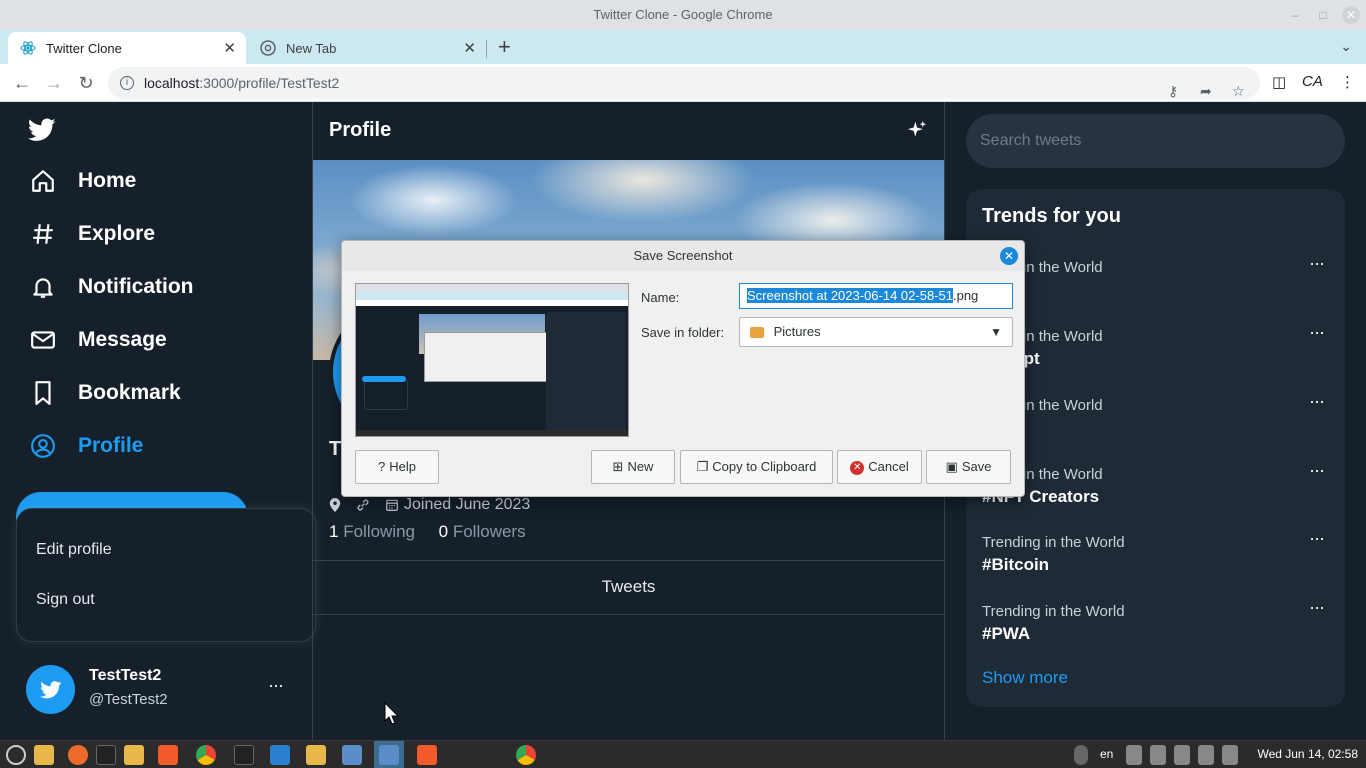  I want to click on sidebar-item-label: Message, so click(122, 339).